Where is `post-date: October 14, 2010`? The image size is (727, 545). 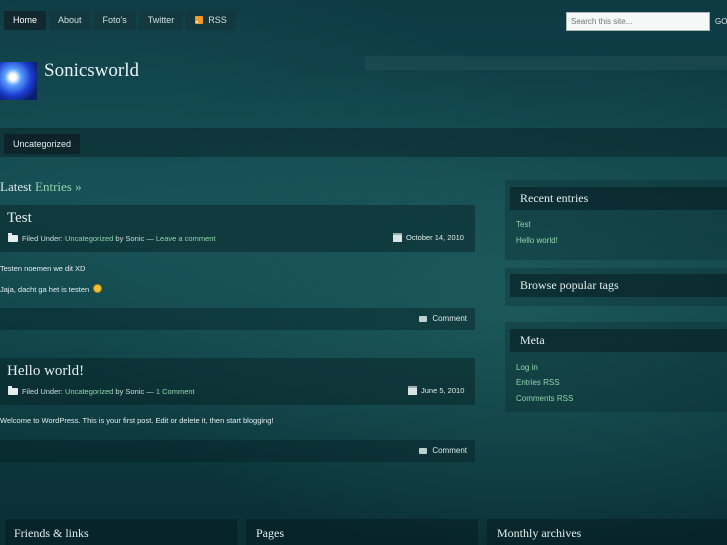 post-date: October 14, 2010 is located at coordinates (428, 237).